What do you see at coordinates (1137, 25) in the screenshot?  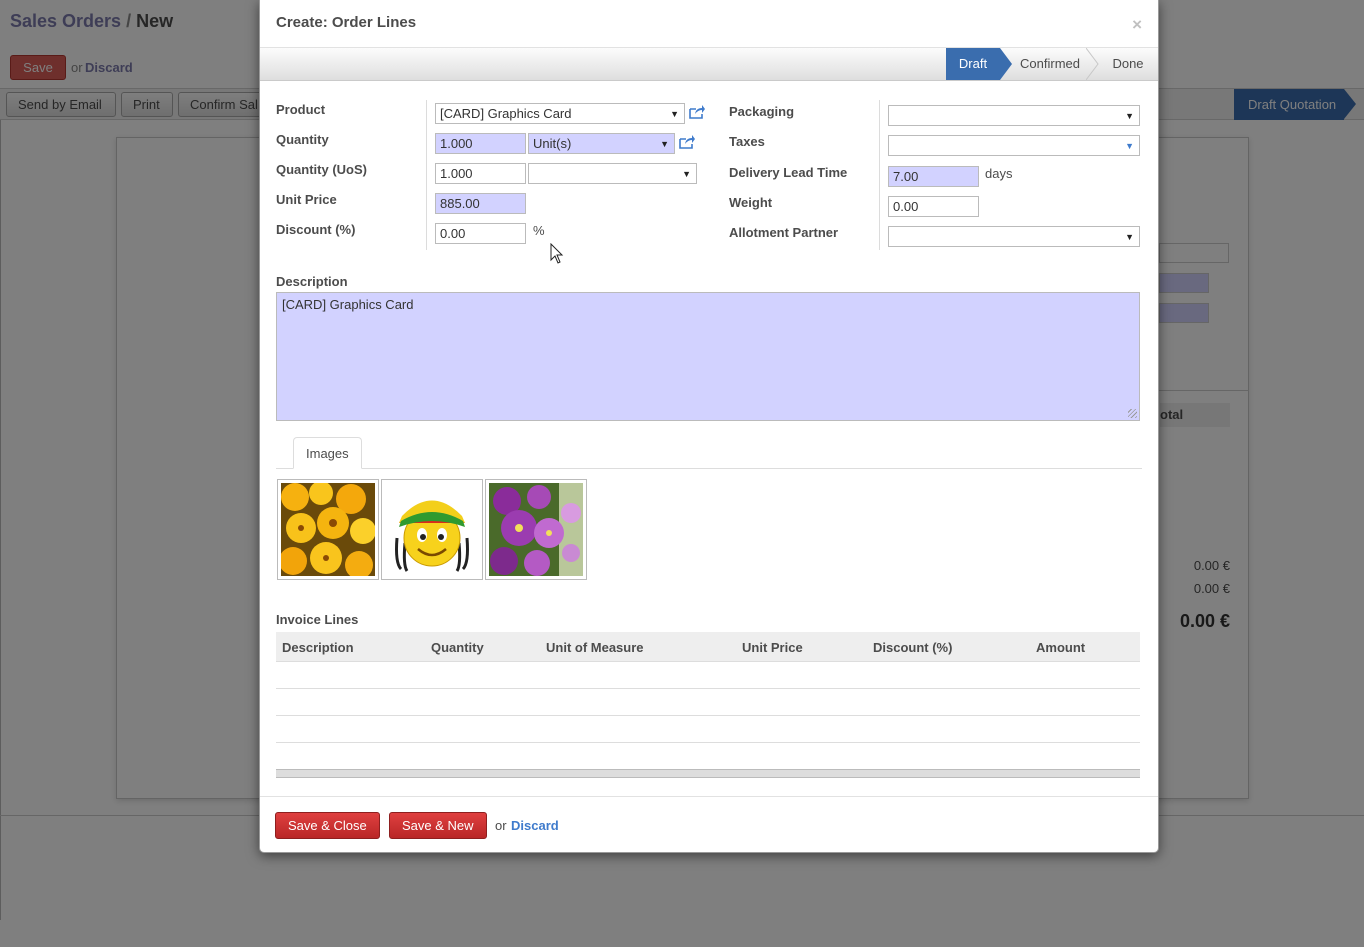 I see `close-icon: ×` at bounding box center [1137, 25].